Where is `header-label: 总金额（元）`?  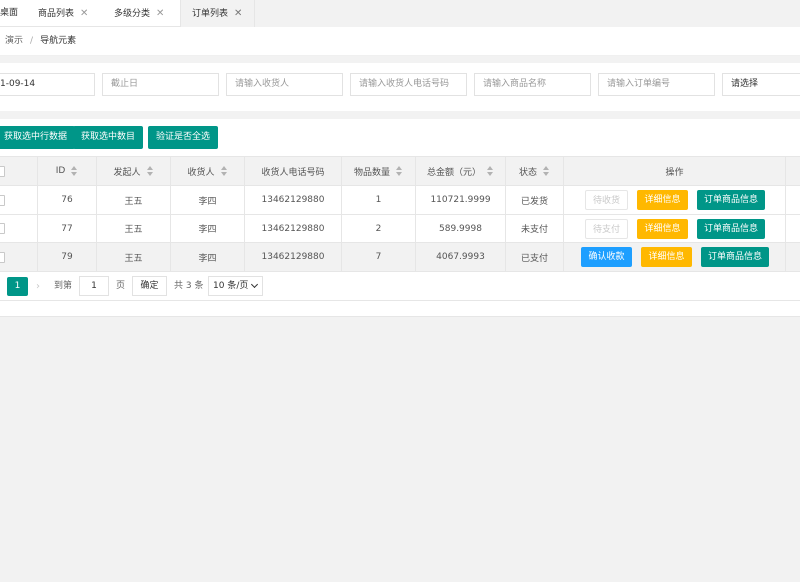 header-label: 总金额（元） is located at coordinates (453, 172).